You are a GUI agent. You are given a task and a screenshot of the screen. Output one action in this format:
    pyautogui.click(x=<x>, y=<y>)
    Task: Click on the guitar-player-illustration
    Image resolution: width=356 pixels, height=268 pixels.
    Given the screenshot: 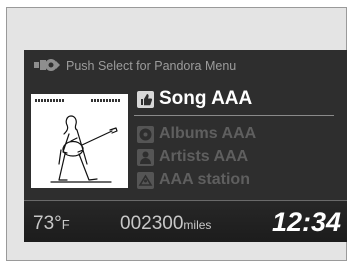 What is the action you would take?
    pyautogui.click(x=84, y=149)
    